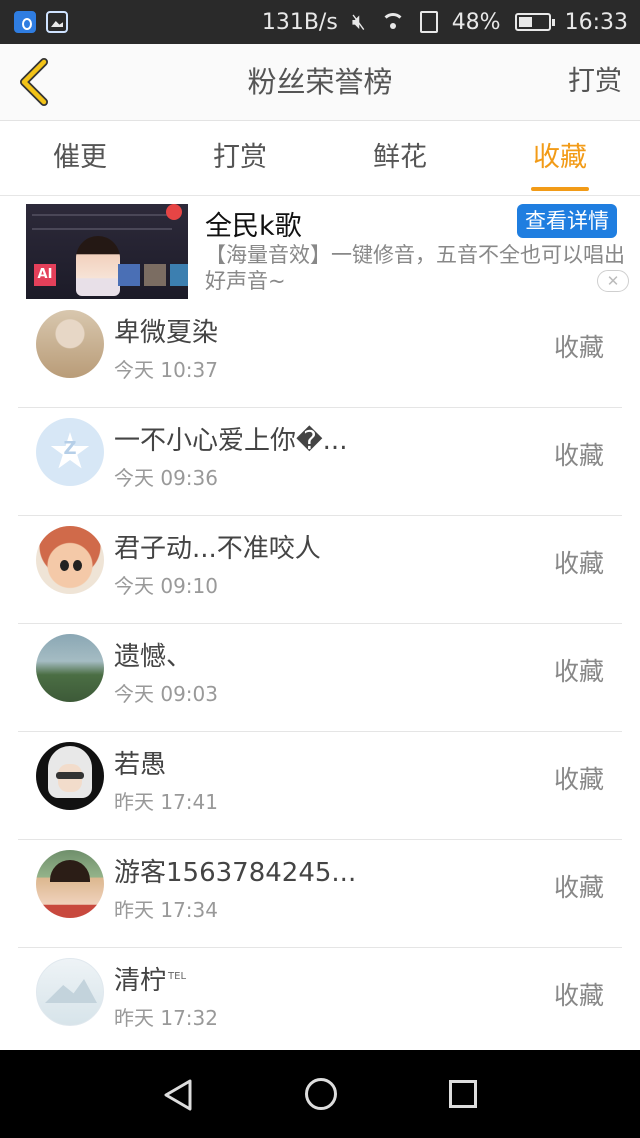 The height and width of the screenshot is (1138, 640). What do you see at coordinates (166, 694) in the screenshot?
I see `timestamp: 今天 09:03` at bounding box center [166, 694].